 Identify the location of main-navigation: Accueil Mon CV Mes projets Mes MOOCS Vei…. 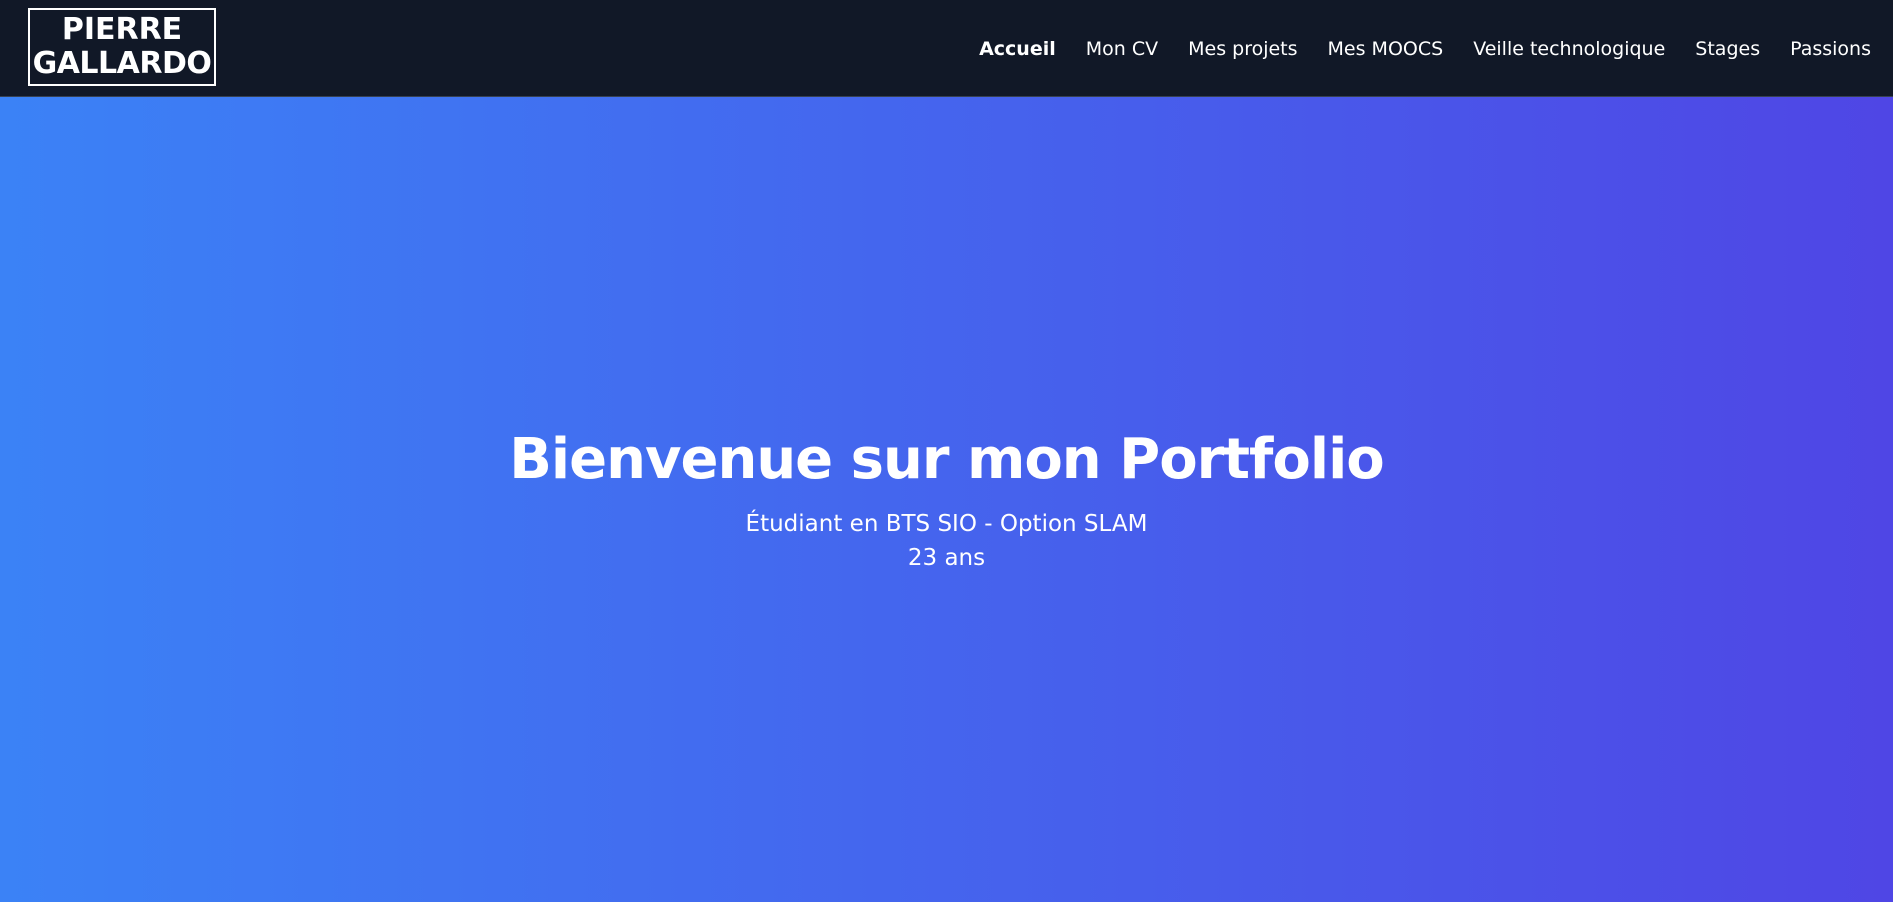
(1425, 48).